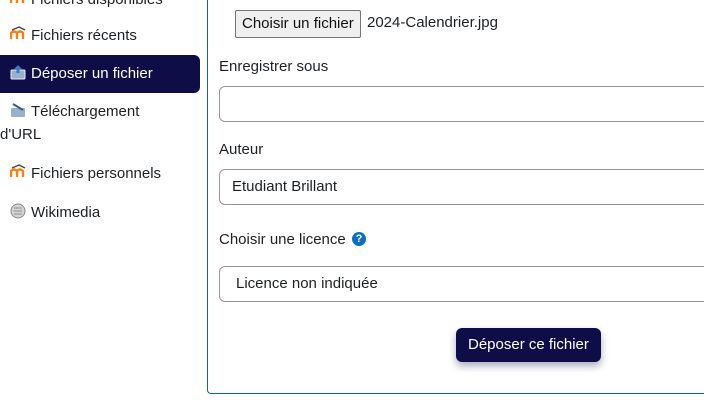 The height and width of the screenshot is (400, 704). I want to click on save-as-input, so click(461, 104).